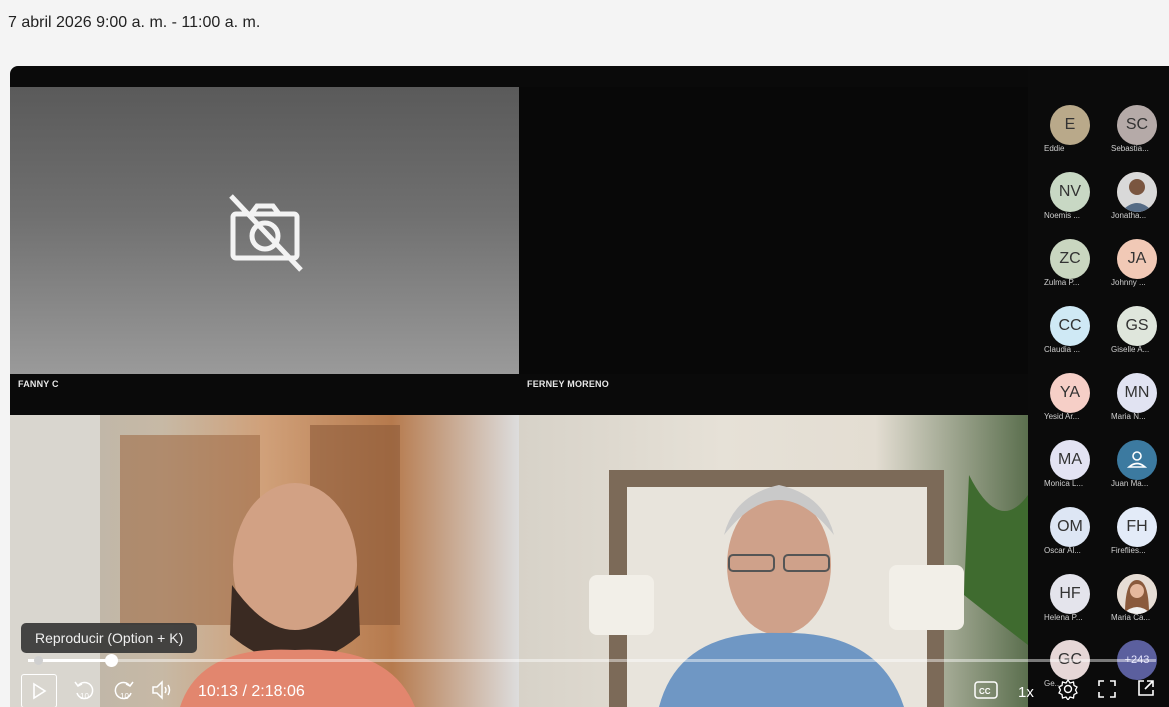  I want to click on play-button, so click(39, 690).